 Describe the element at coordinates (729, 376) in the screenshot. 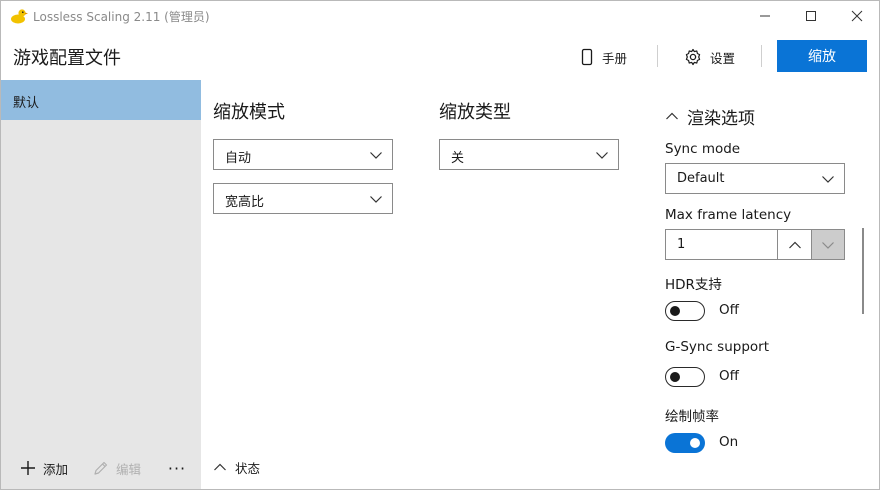

I see `gsync-support-state: Off` at that location.